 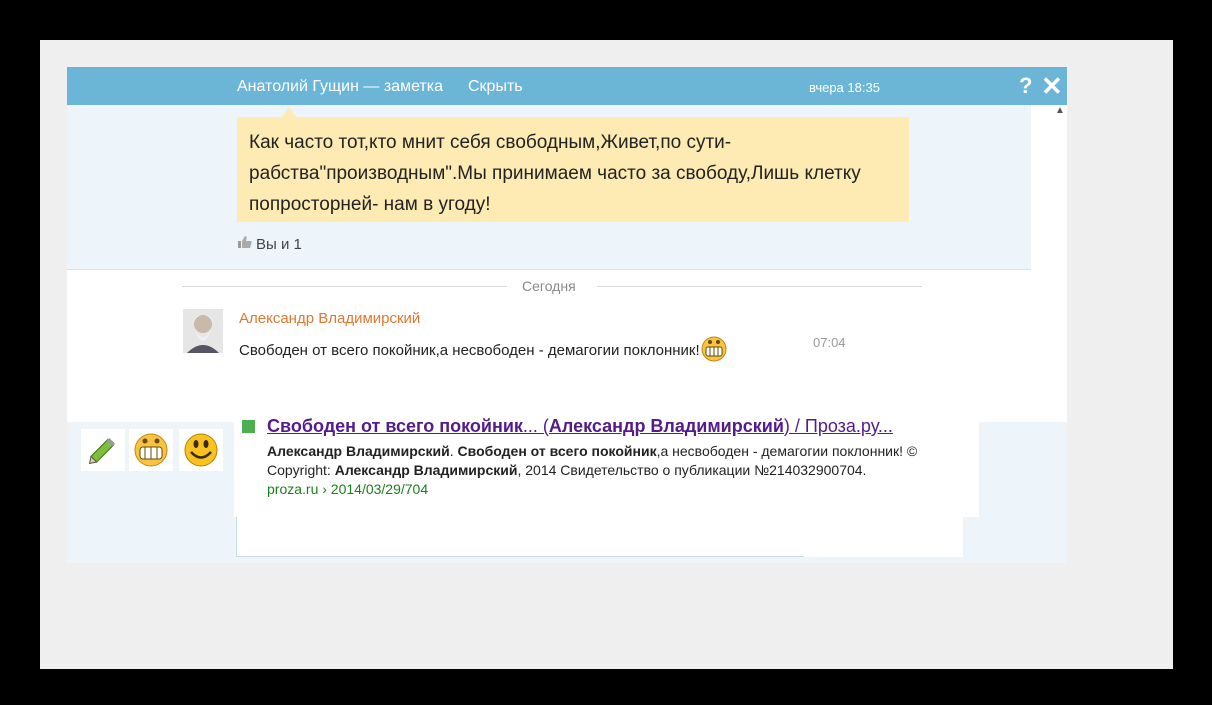 What do you see at coordinates (245, 244) in the screenshot?
I see `thumb-up-icon` at bounding box center [245, 244].